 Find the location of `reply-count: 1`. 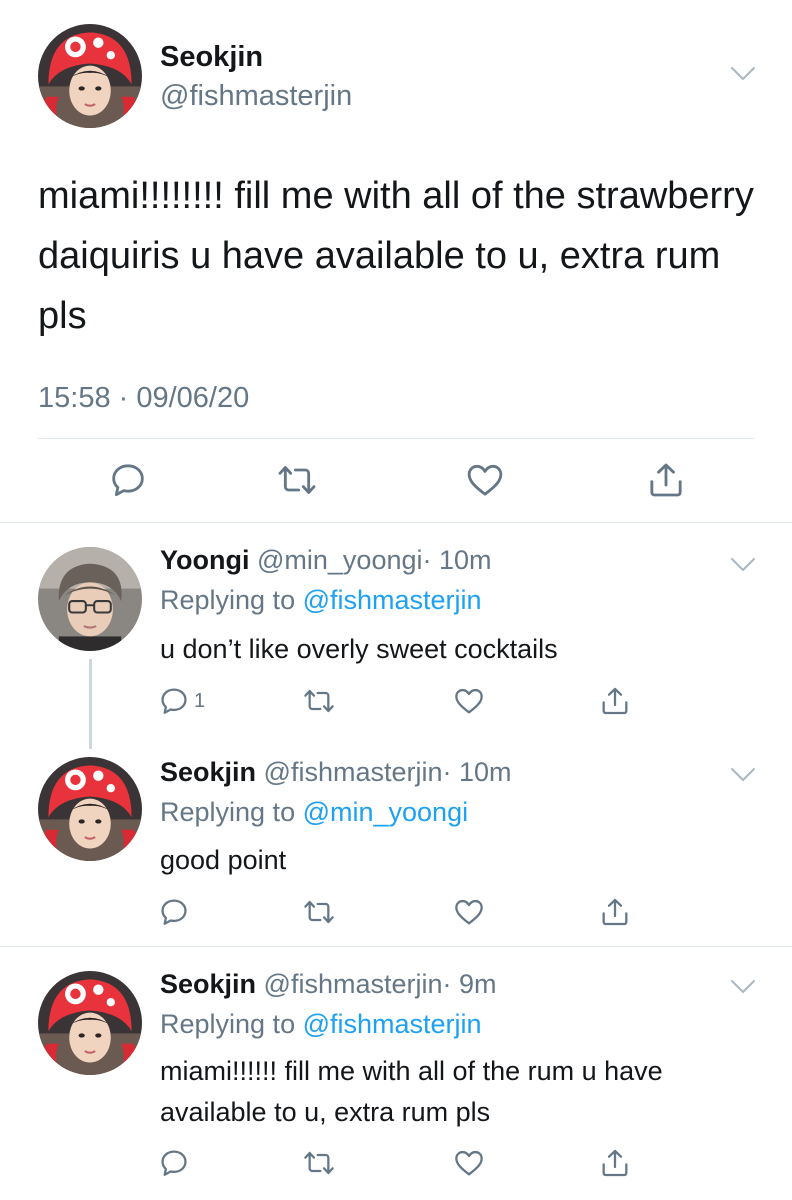

reply-count: 1 is located at coordinates (200, 700).